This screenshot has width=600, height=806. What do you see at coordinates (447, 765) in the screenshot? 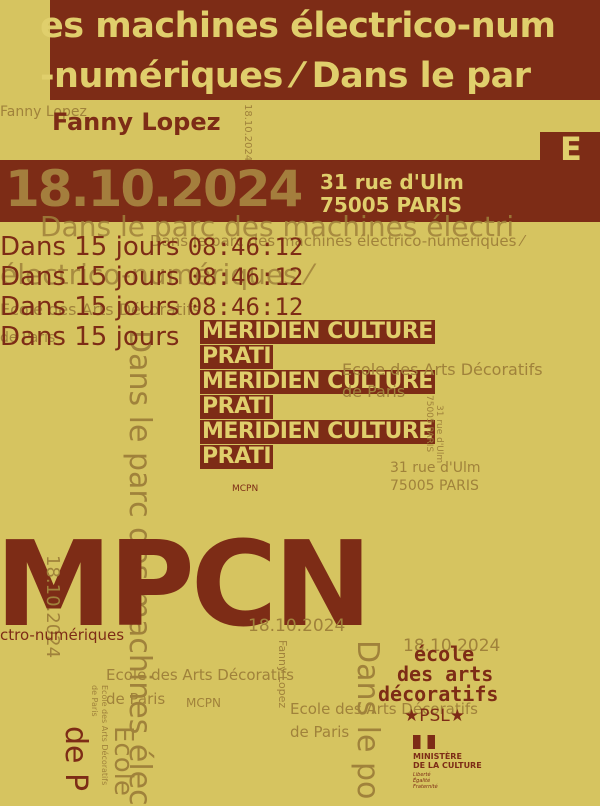
I see `ministere-line-2: DE LA CULTURE` at bounding box center [447, 765].